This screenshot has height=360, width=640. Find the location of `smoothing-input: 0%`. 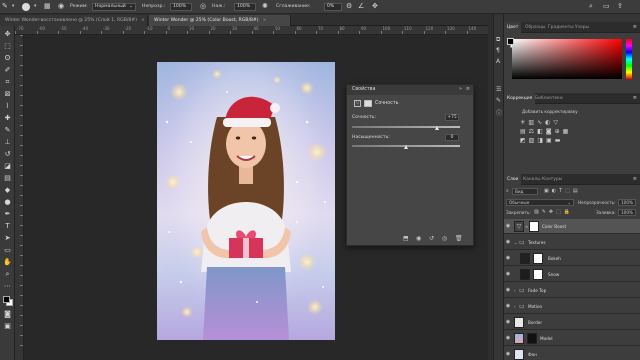

smoothing-input: 0% is located at coordinates (333, 7).